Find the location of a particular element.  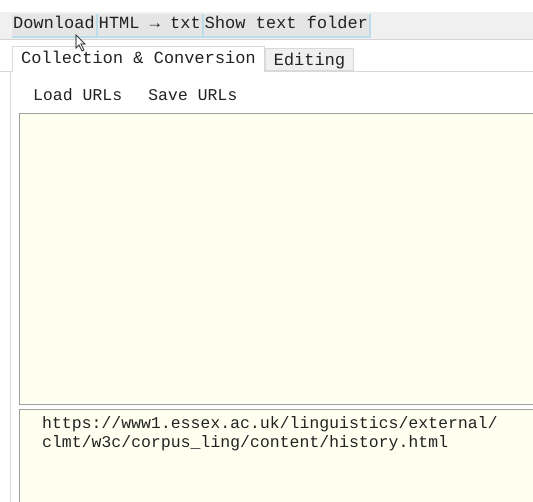

toolbar-button: HTML → txt is located at coordinates (151, 26).